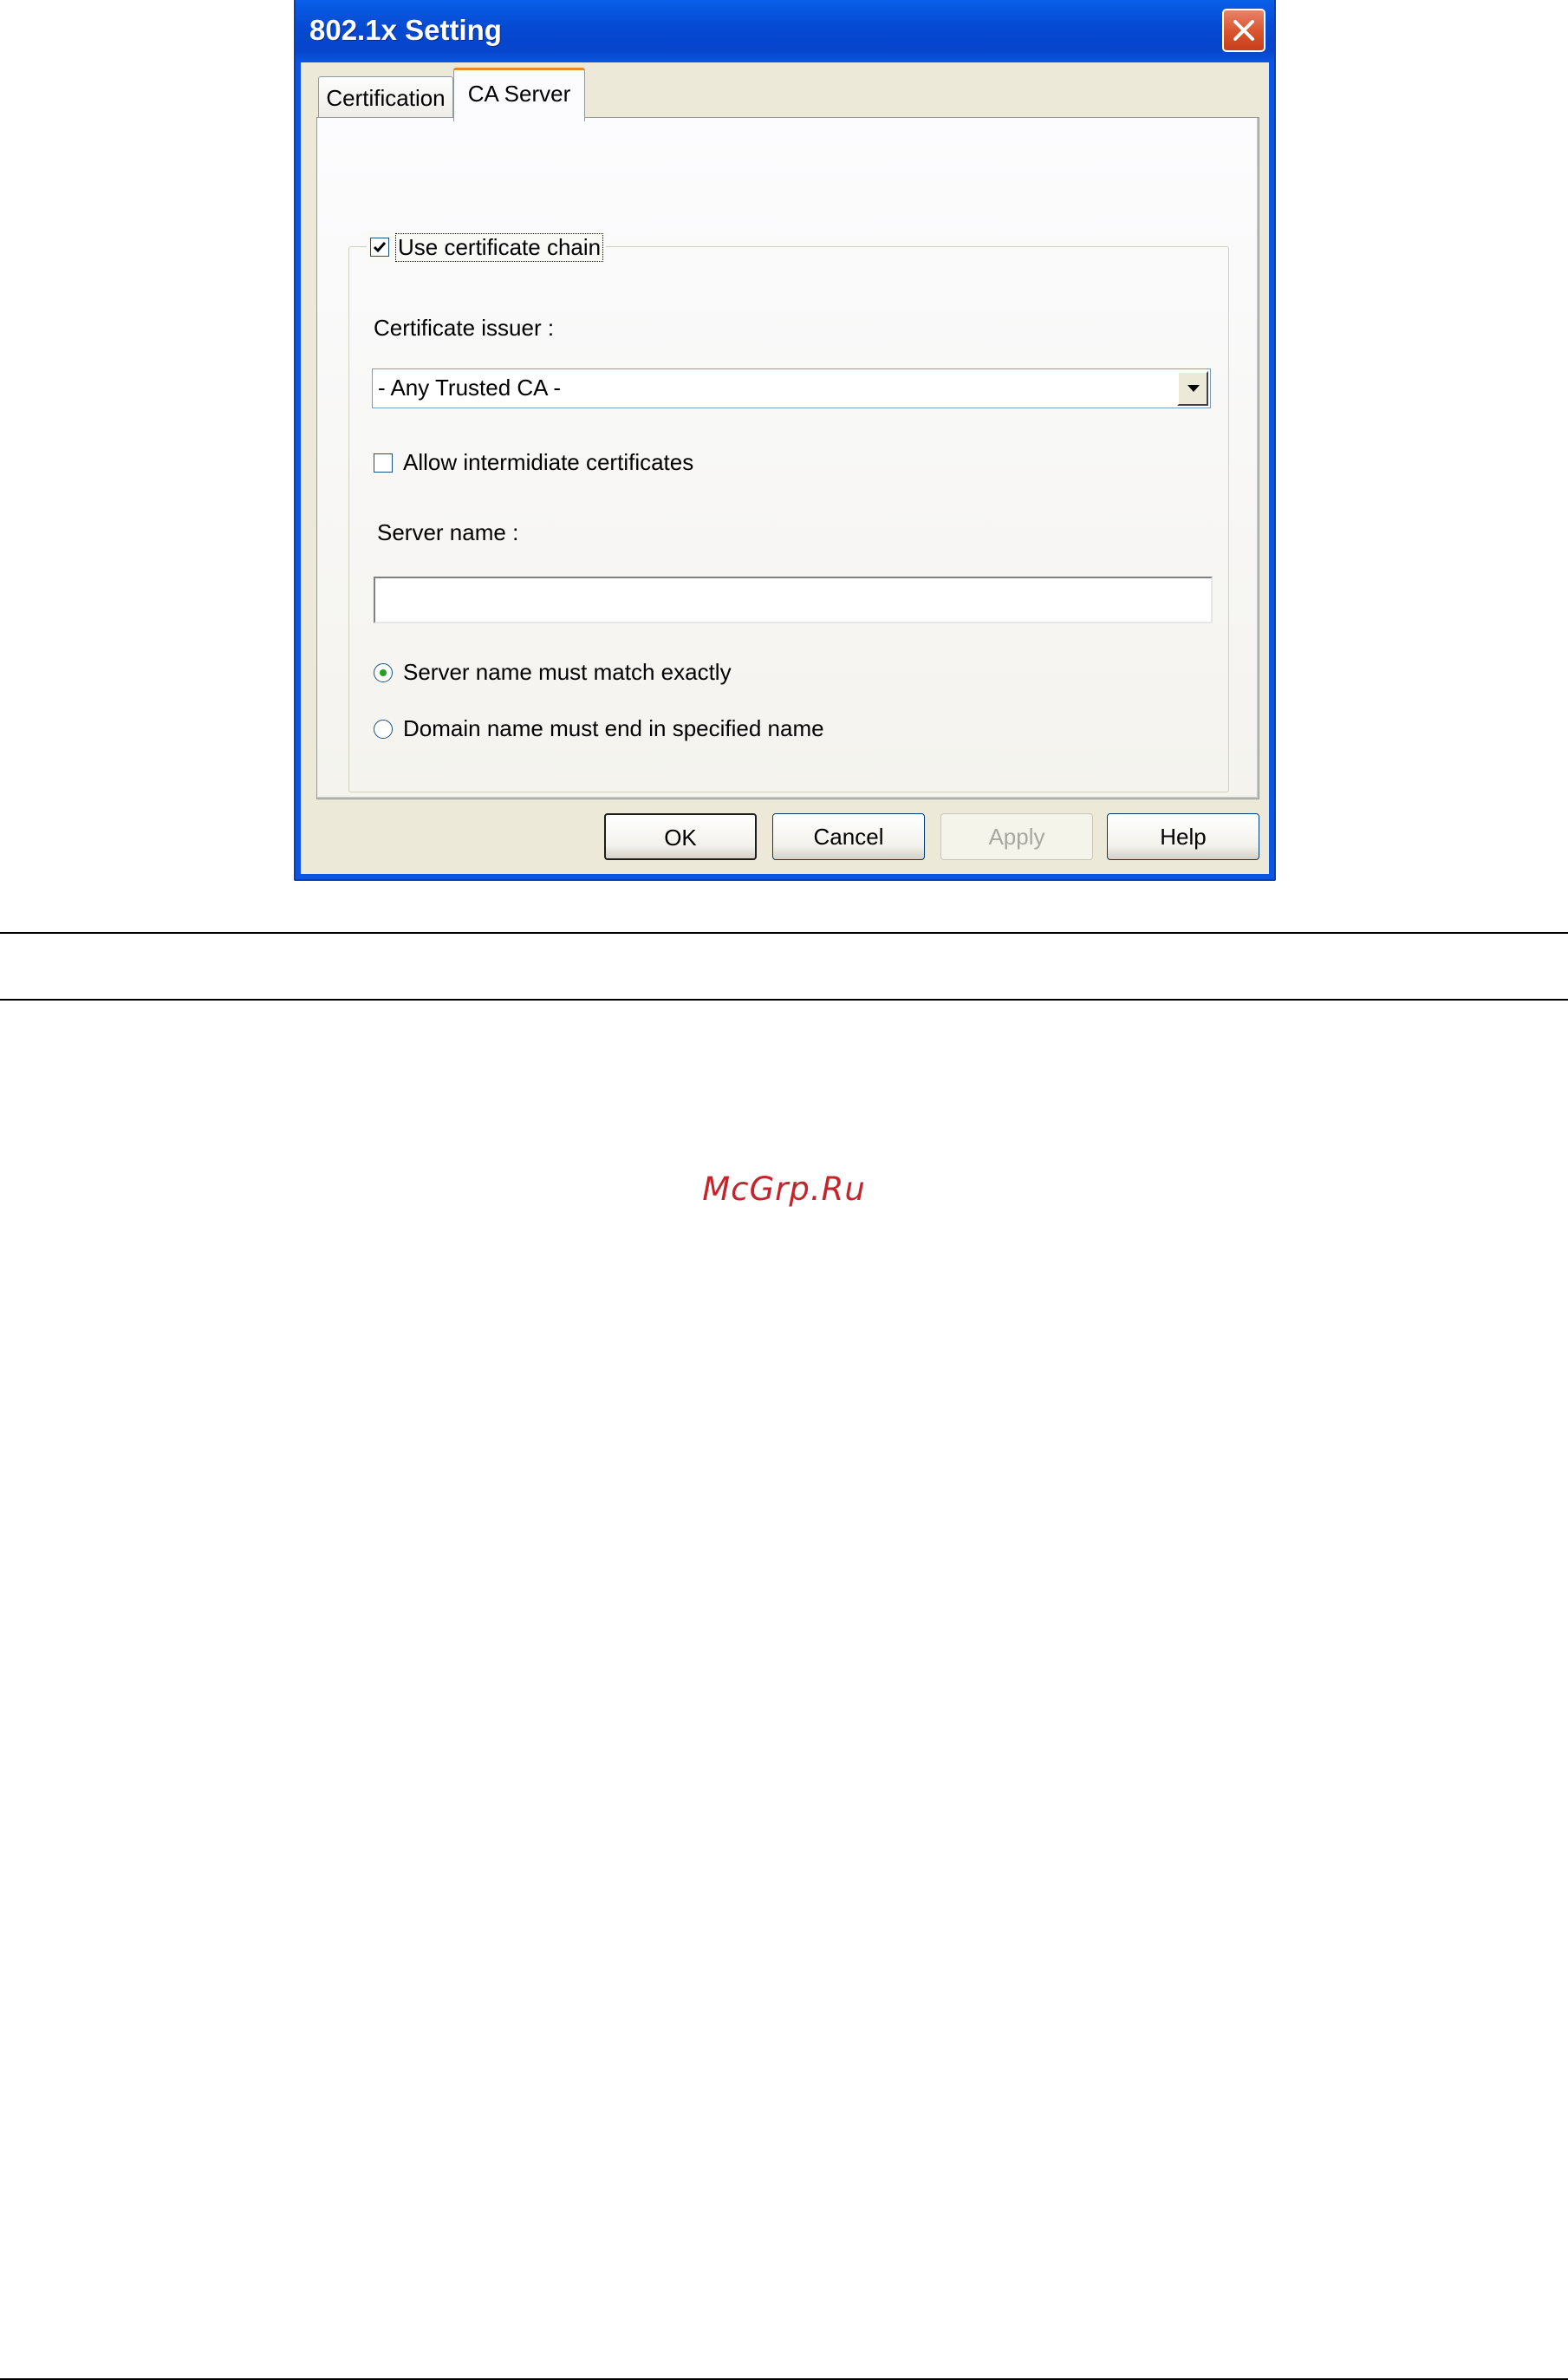 This screenshot has height=2380, width=1568. What do you see at coordinates (470, 388) in the screenshot?
I see `issuer-select-value: - Any Trusted CA -` at bounding box center [470, 388].